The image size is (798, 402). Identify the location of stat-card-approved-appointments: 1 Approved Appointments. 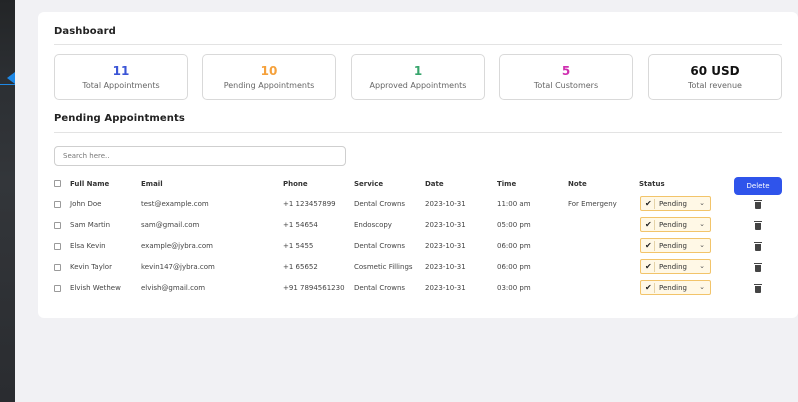
(418, 77).